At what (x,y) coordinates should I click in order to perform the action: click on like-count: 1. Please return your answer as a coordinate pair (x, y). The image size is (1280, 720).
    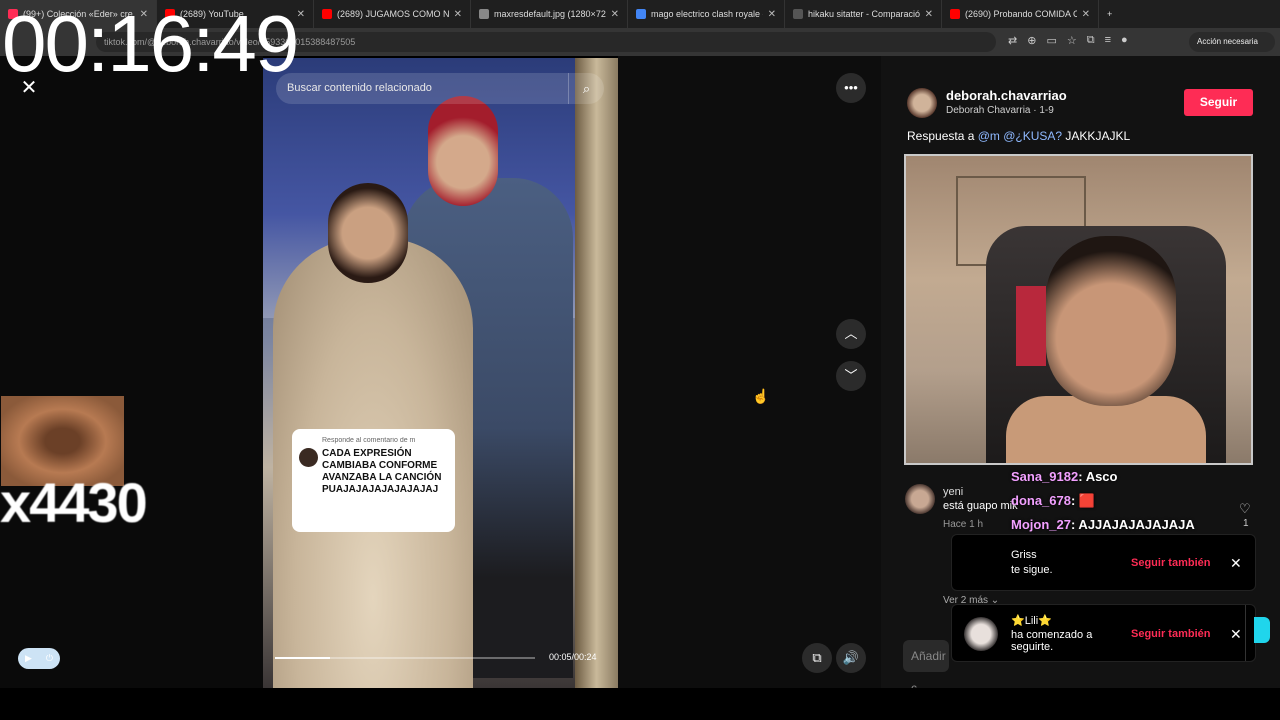
    Looking at the image, I should click on (1246, 523).